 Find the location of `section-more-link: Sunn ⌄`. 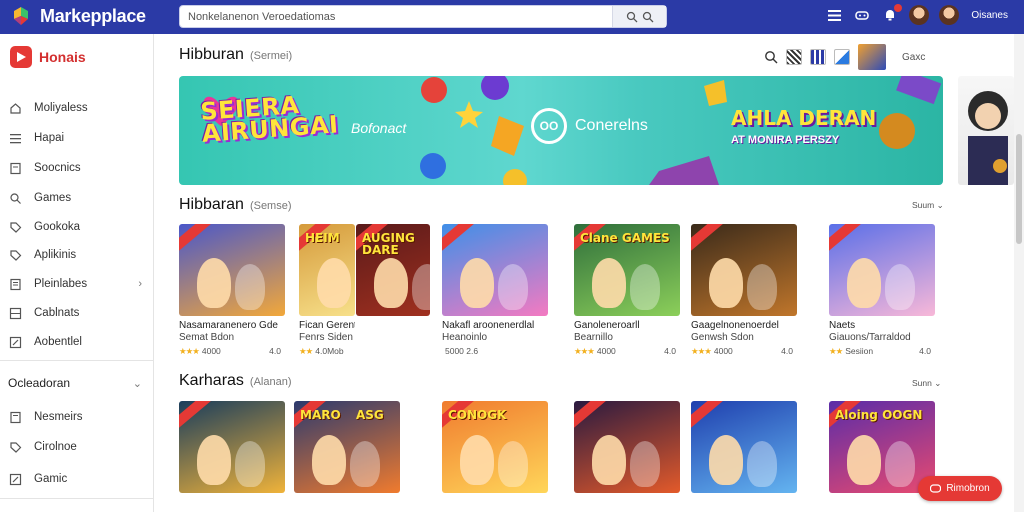

section-more-link: Sunn ⌄ is located at coordinates (926, 383).